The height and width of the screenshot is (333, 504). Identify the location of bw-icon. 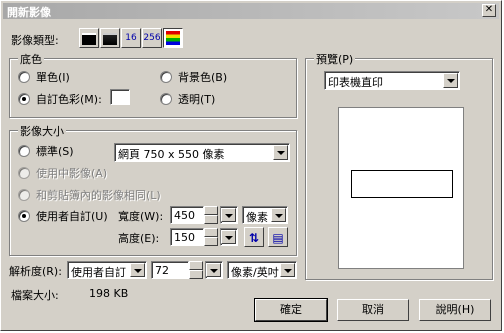
(89, 39).